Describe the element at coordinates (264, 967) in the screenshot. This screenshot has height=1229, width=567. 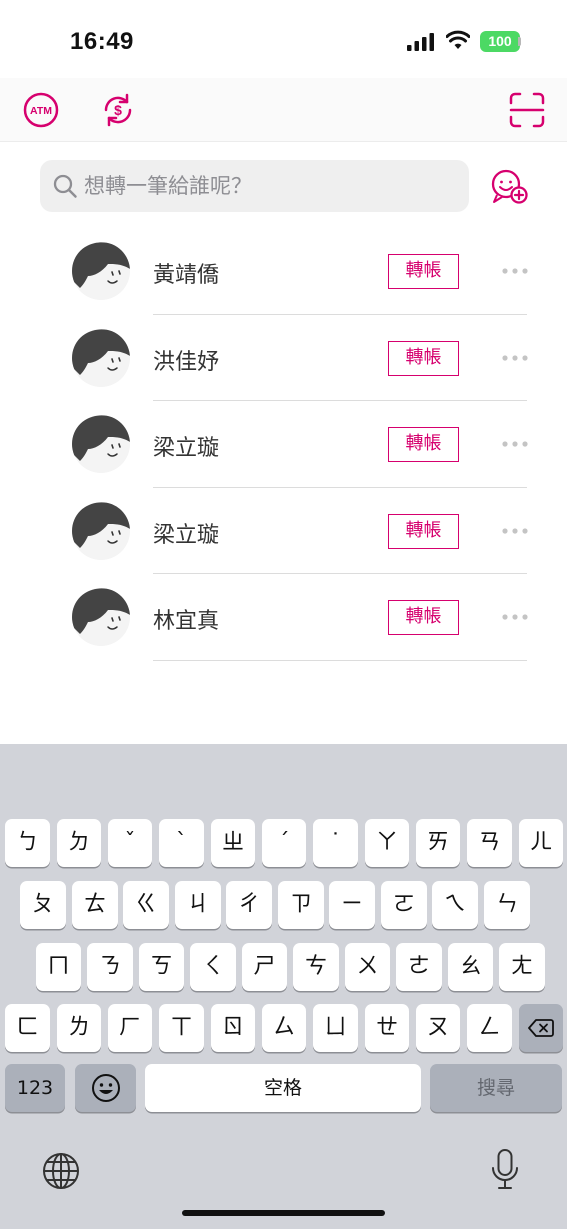
I see `key: ㄕ` at that location.